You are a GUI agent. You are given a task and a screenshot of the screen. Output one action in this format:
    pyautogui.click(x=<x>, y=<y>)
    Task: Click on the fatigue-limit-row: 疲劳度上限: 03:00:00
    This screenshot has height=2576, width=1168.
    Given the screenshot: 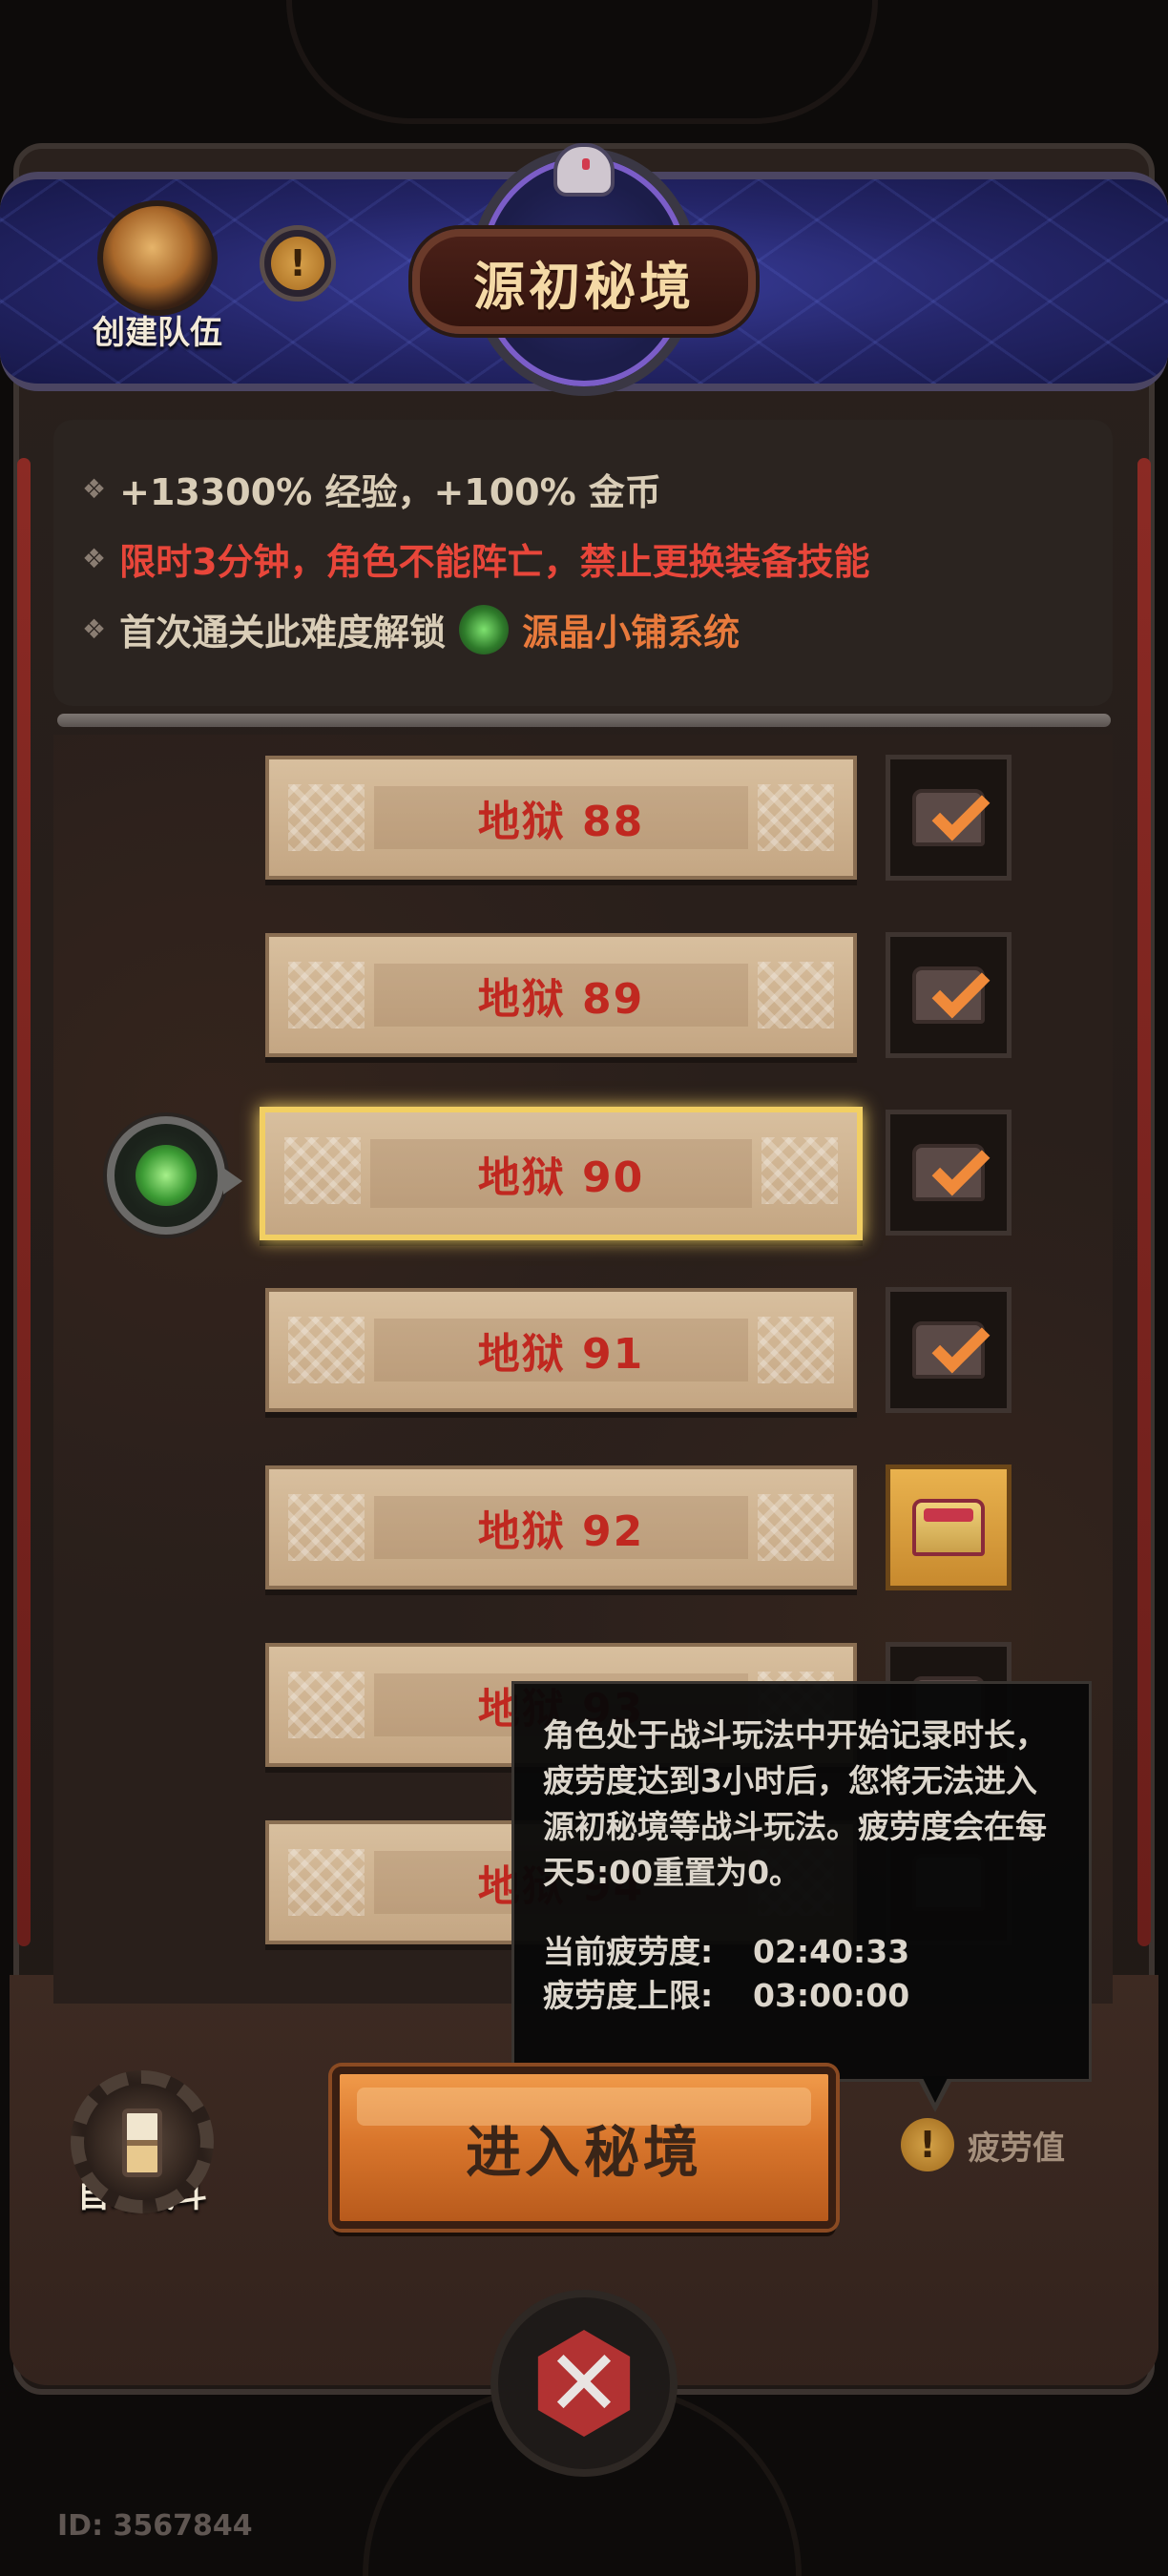 What is the action you would take?
    pyautogui.click(x=802, y=1996)
    